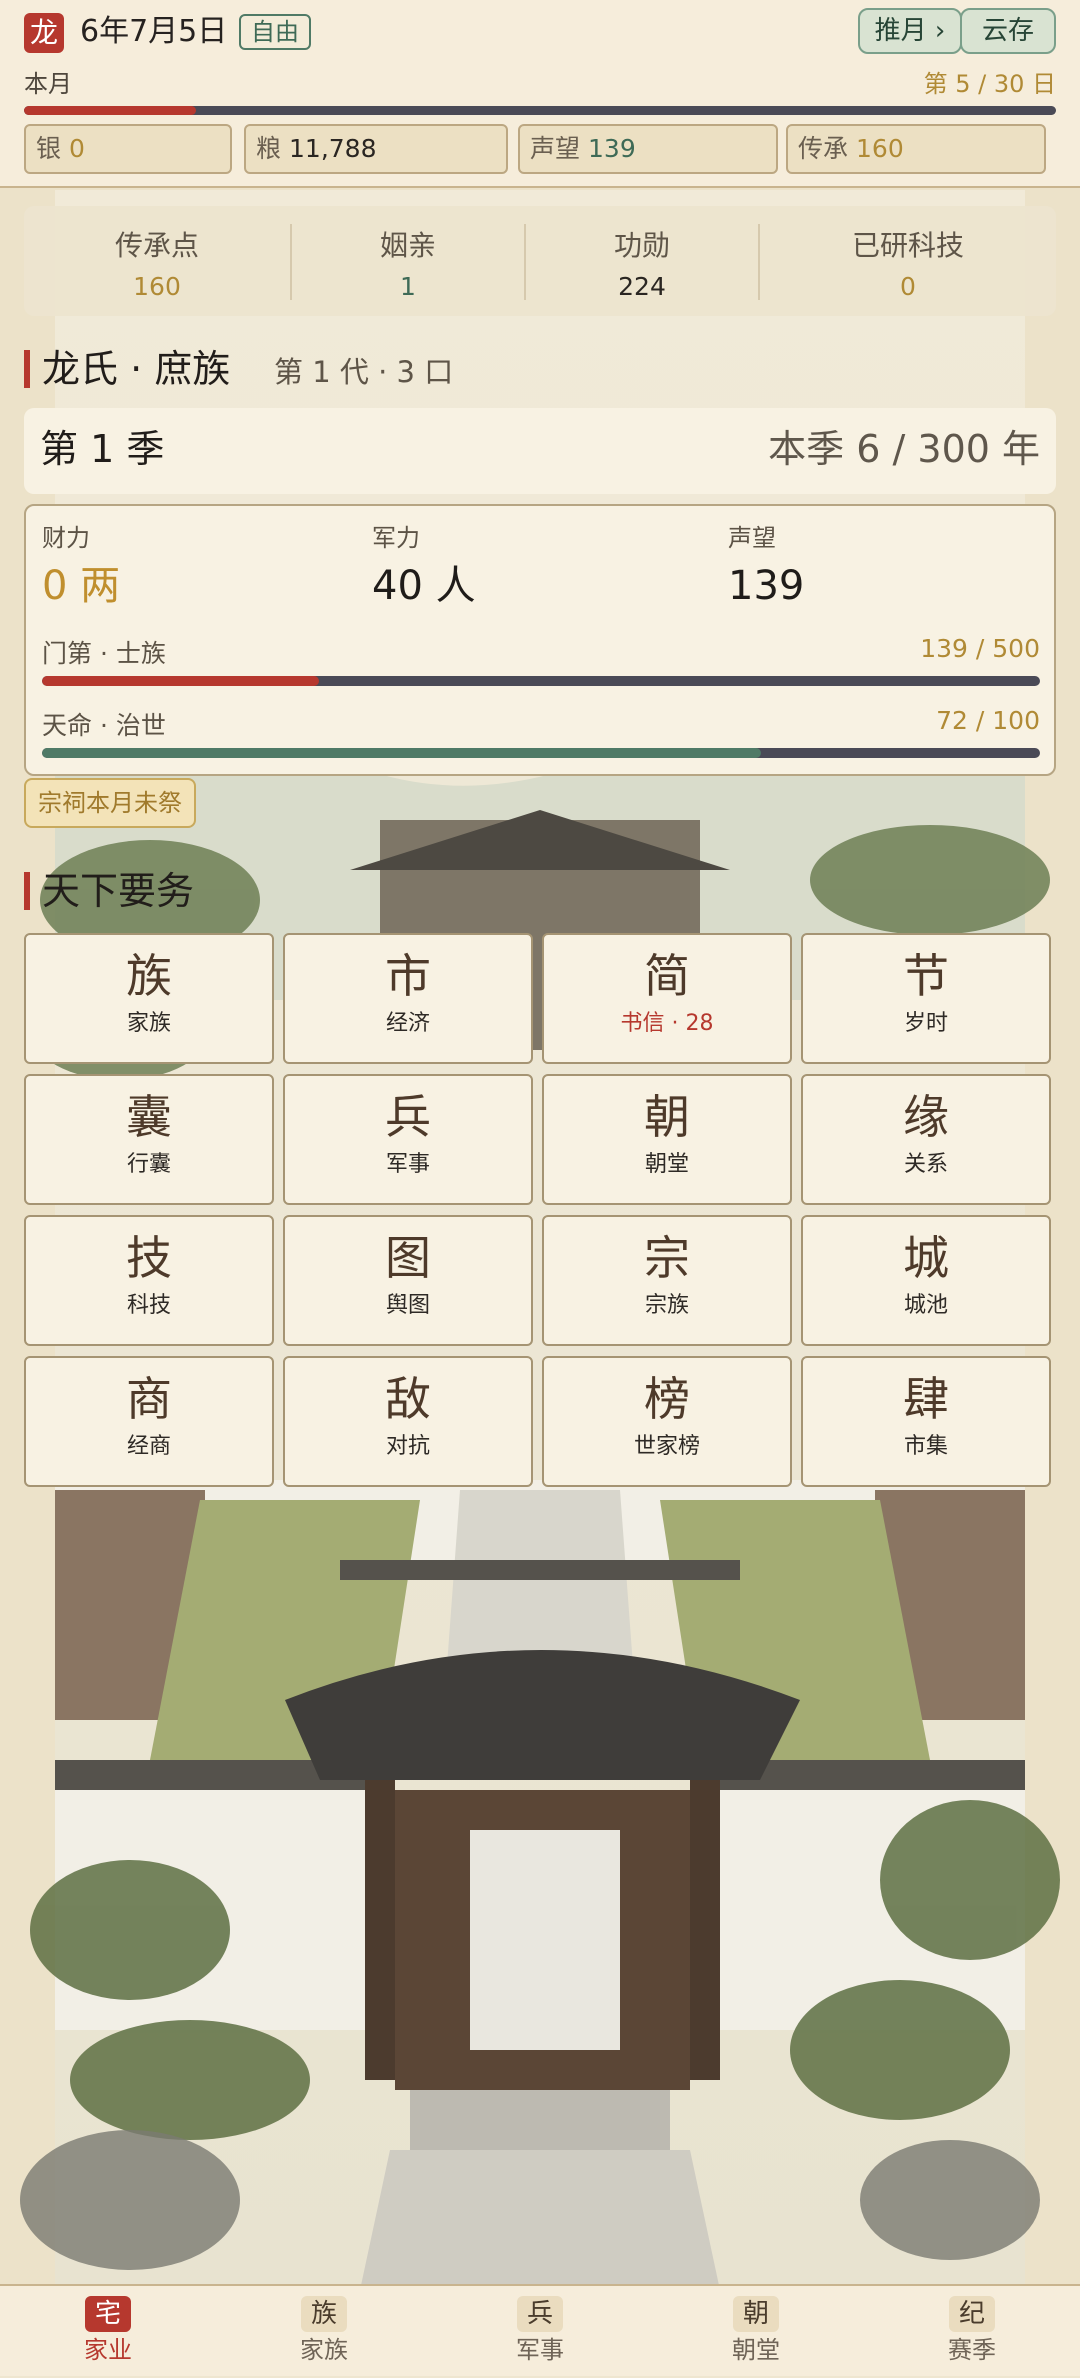  What do you see at coordinates (108, 2350) in the screenshot?
I see `nav-label: 家业` at bounding box center [108, 2350].